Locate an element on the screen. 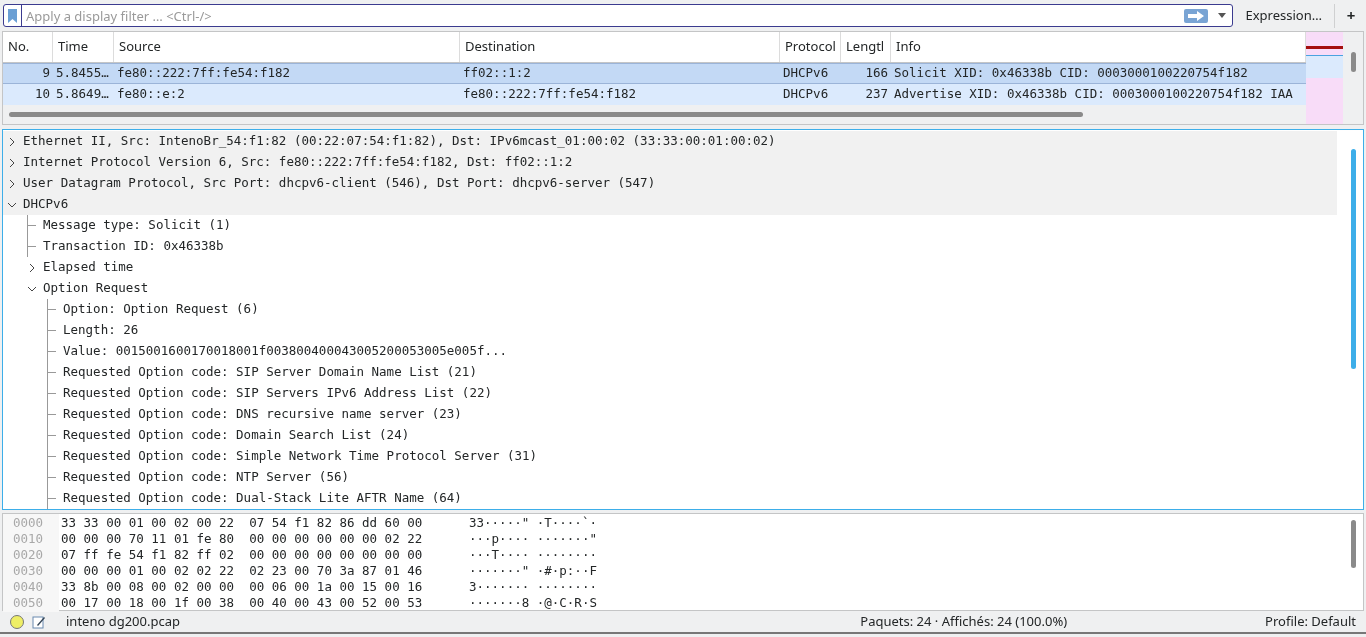  add-button: + is located at coordinates (1351, 15).